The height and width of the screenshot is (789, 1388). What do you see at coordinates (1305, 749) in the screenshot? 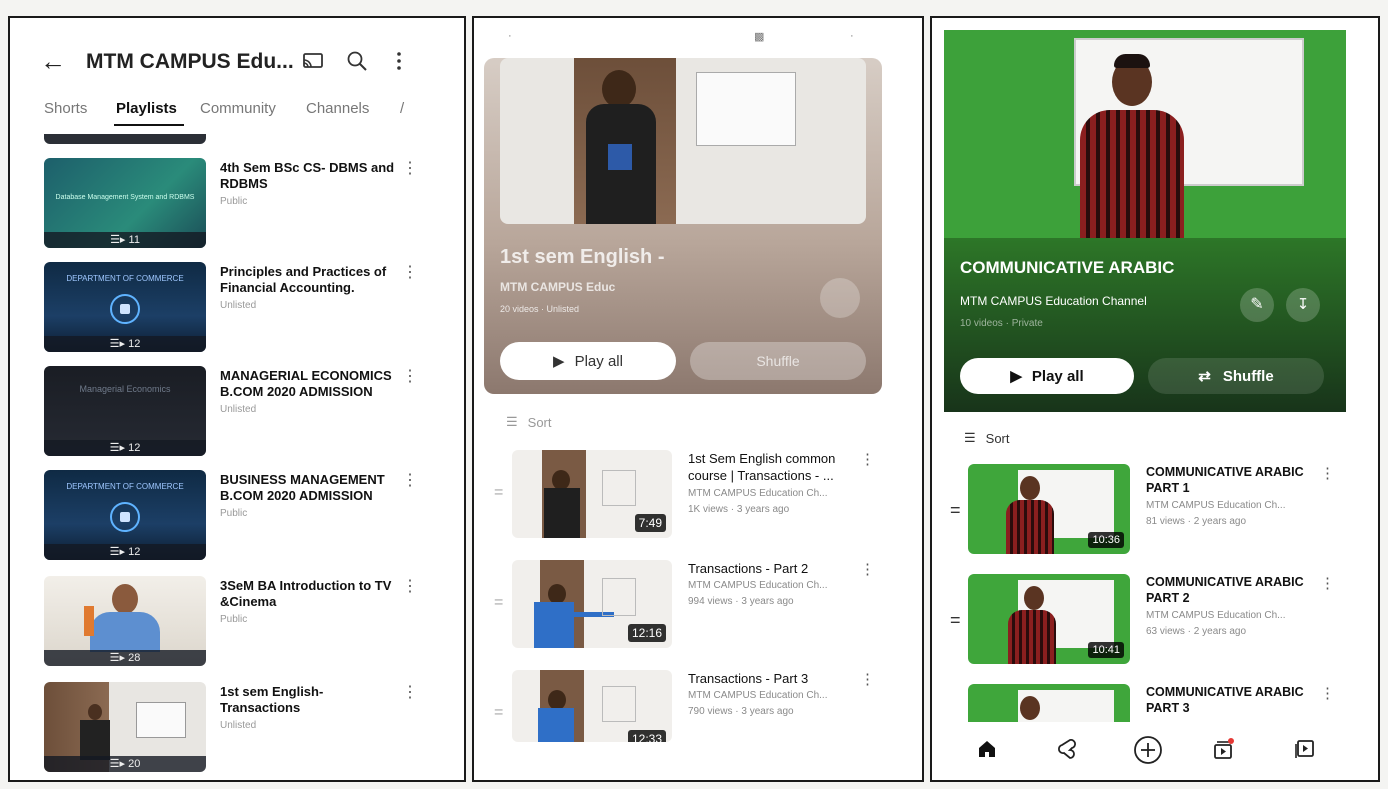
I see `library-icon` at bounding box center [1305, 749].